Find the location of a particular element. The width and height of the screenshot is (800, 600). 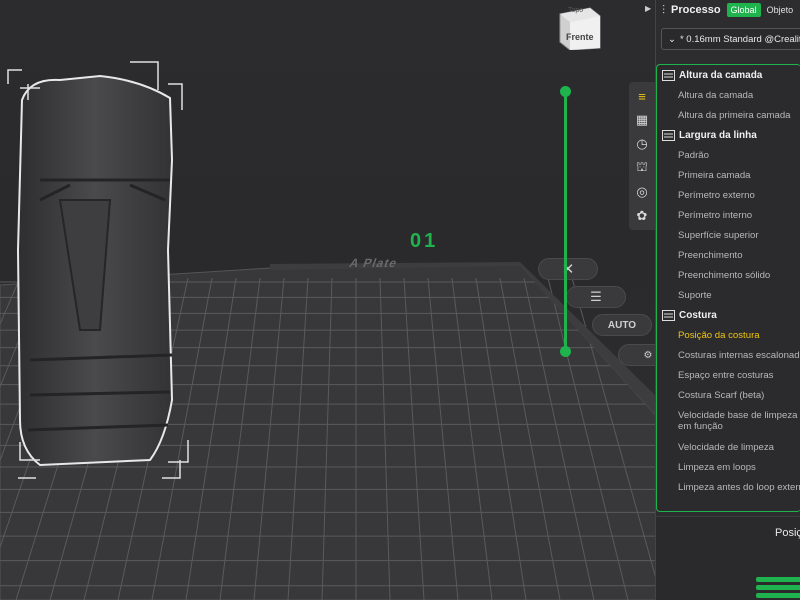

settings-item: Limpeza antes do loop externo is located at coordinates (728, 487).